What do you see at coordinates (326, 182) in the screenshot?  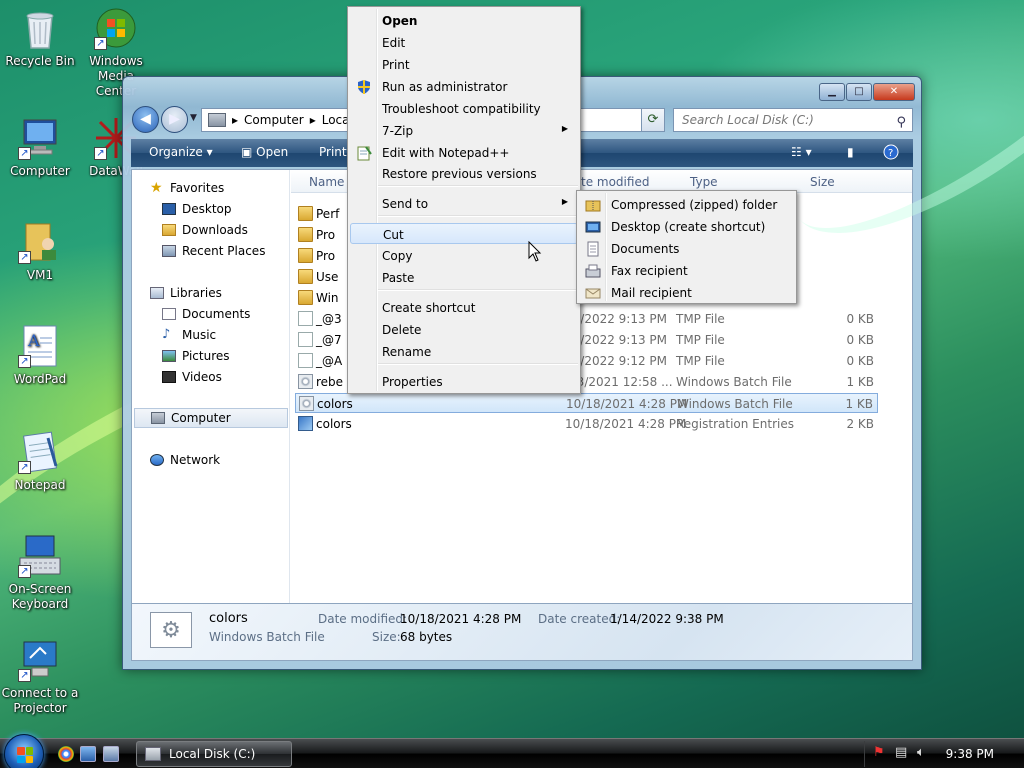 I see `column-name: Name` at bounding box center [326, 182].